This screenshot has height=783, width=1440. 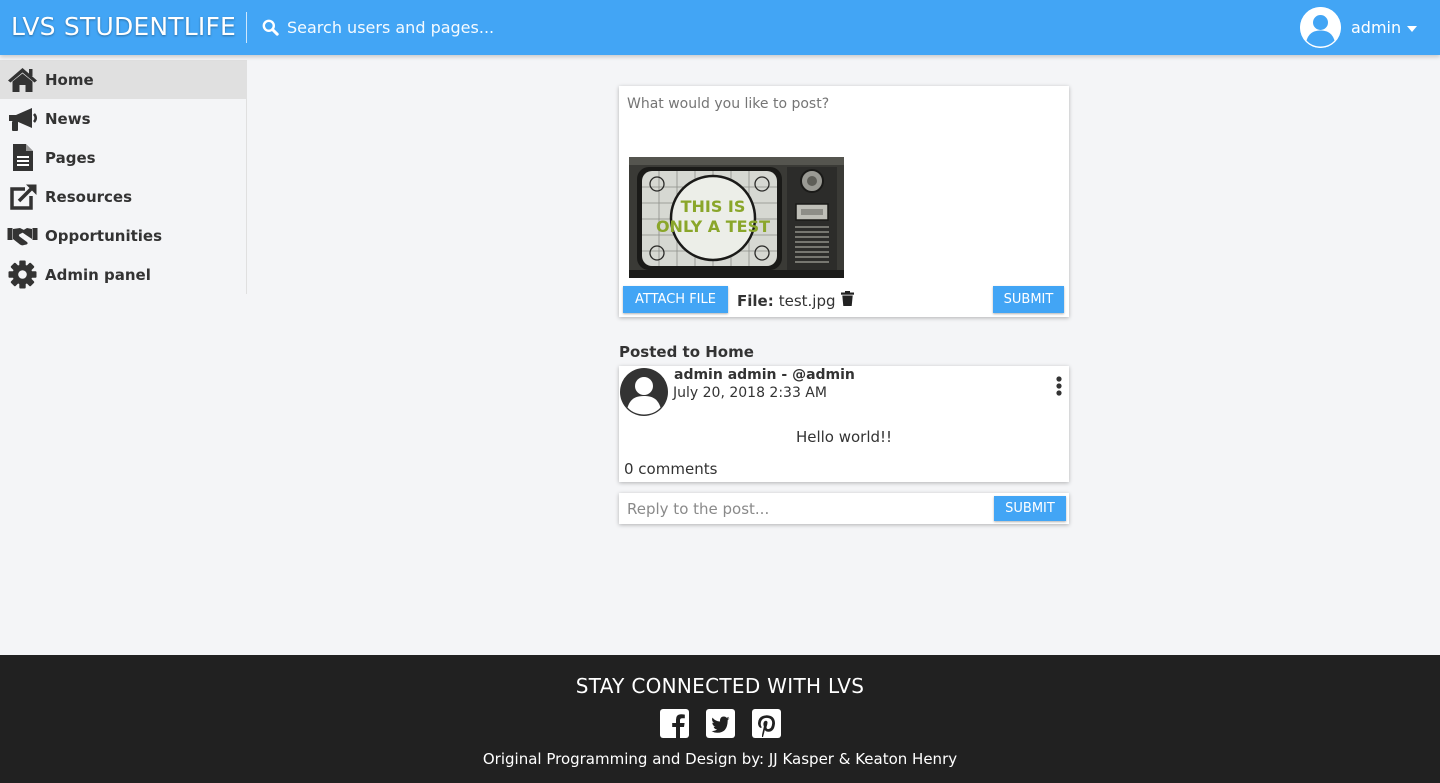 I want to click on posted-to-heading: Posted to Home, so click(x=686, y=352).